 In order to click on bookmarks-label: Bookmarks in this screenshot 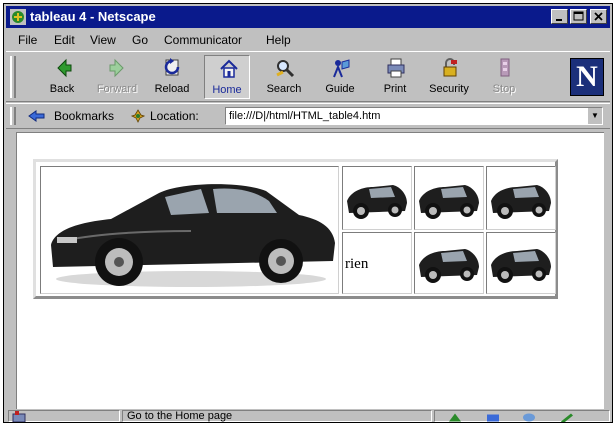, I will do `click(84, 116)`.